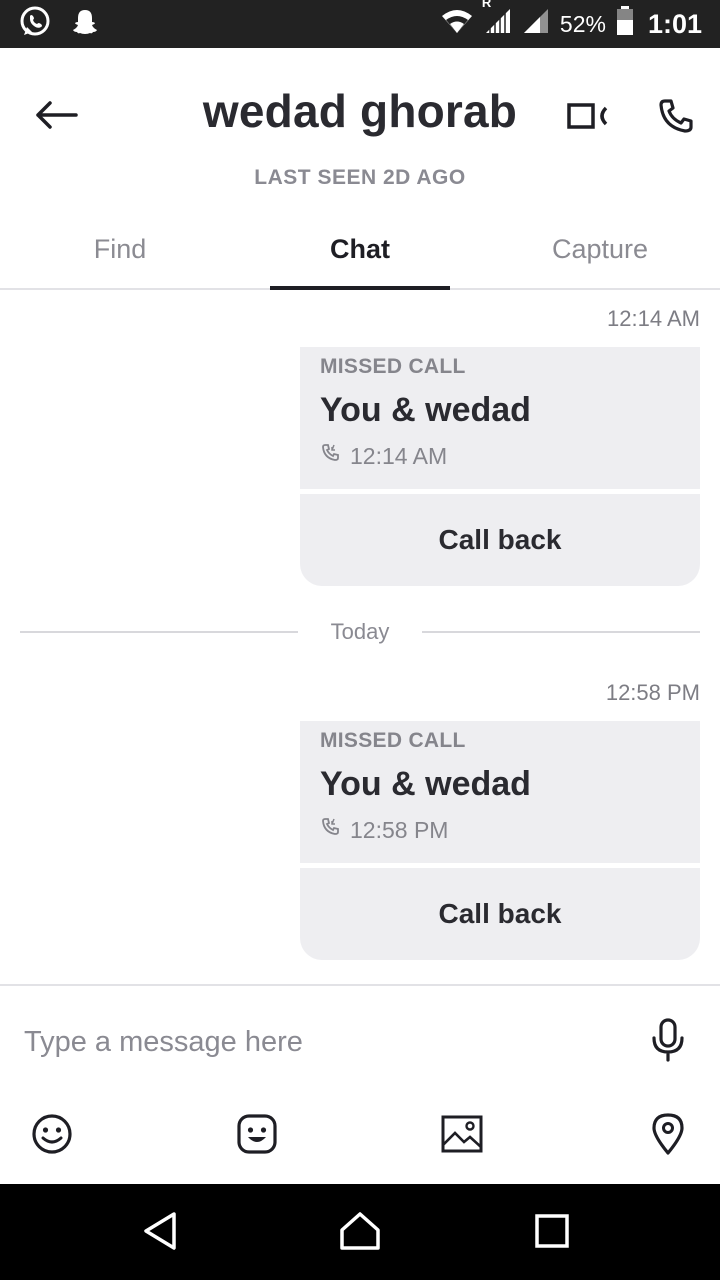  I want to click on battery-percent: 52%, so click(582, 23).